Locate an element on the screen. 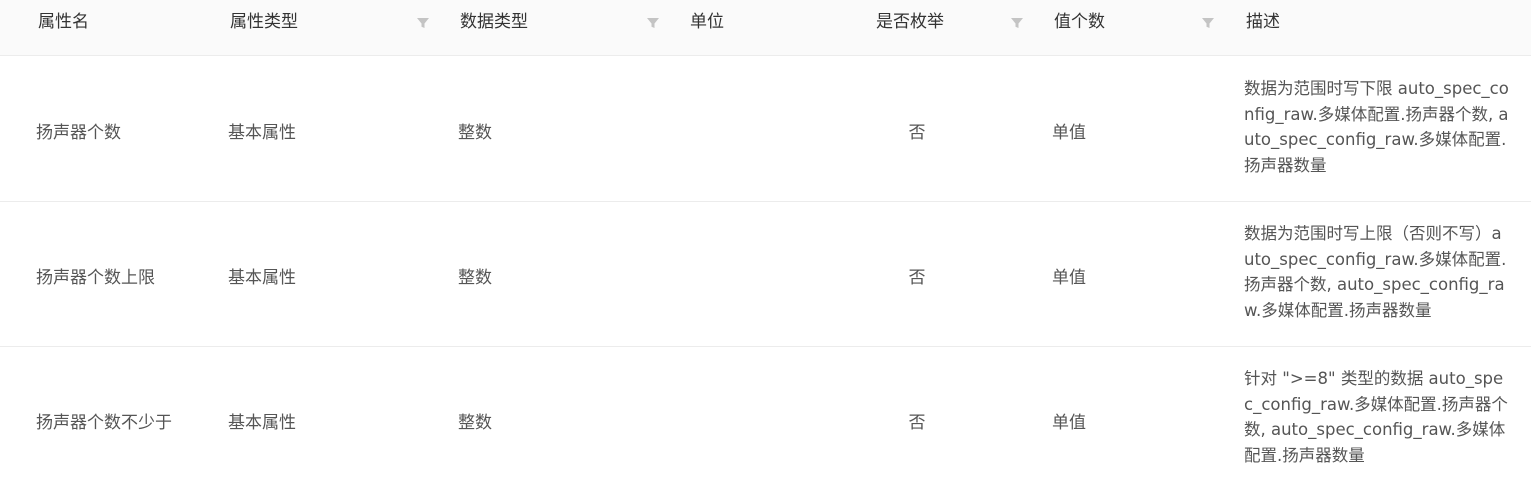  column-header-value-count: 值个数 is located at coordinates (1079, 22).